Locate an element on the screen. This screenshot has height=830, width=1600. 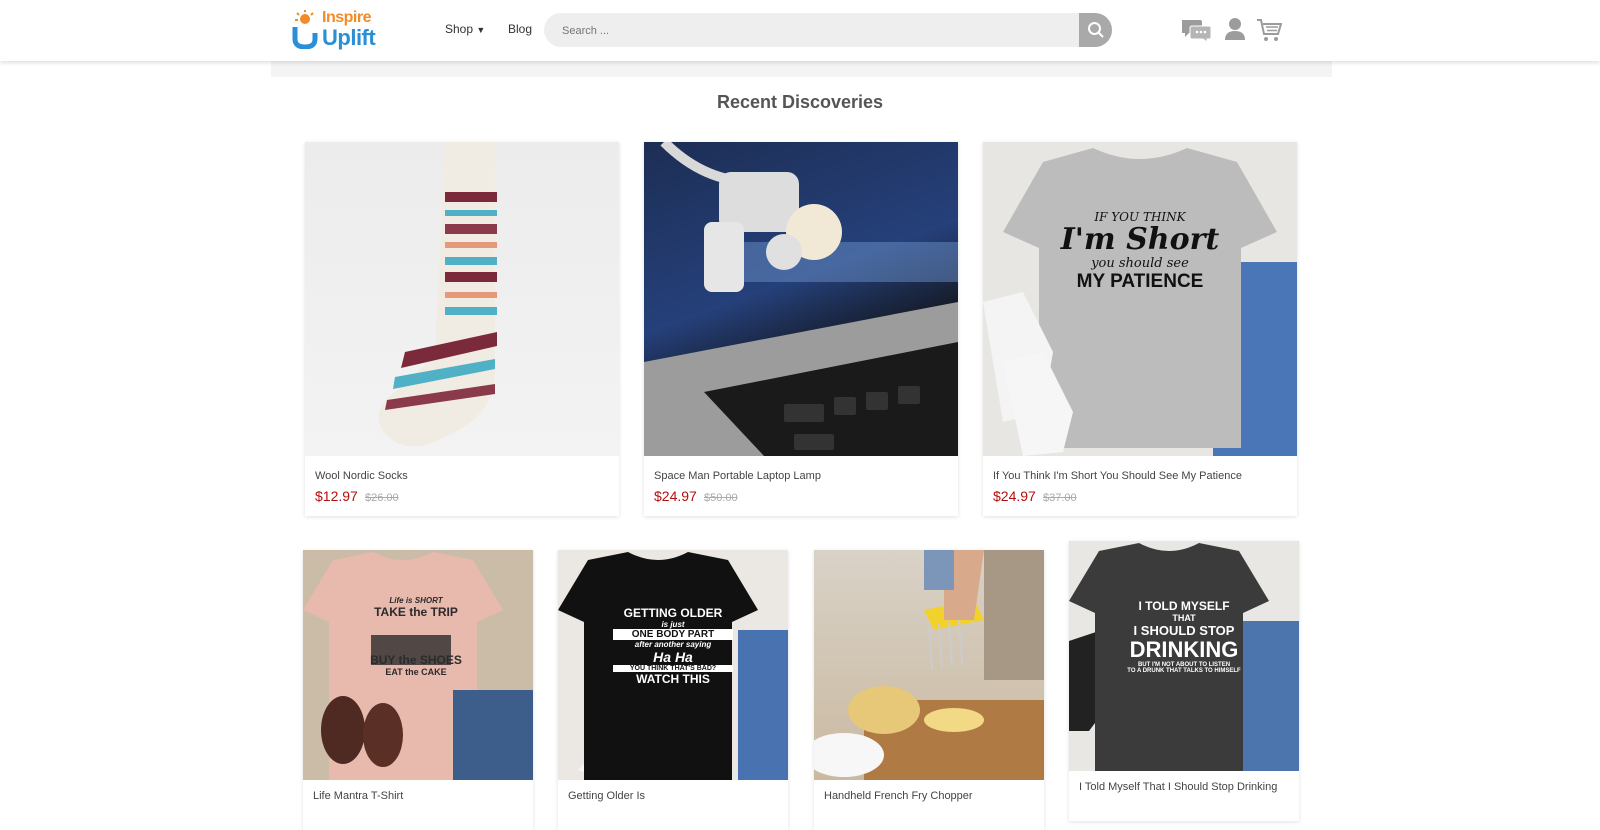
search-button is located at coordinates (1095, 30).